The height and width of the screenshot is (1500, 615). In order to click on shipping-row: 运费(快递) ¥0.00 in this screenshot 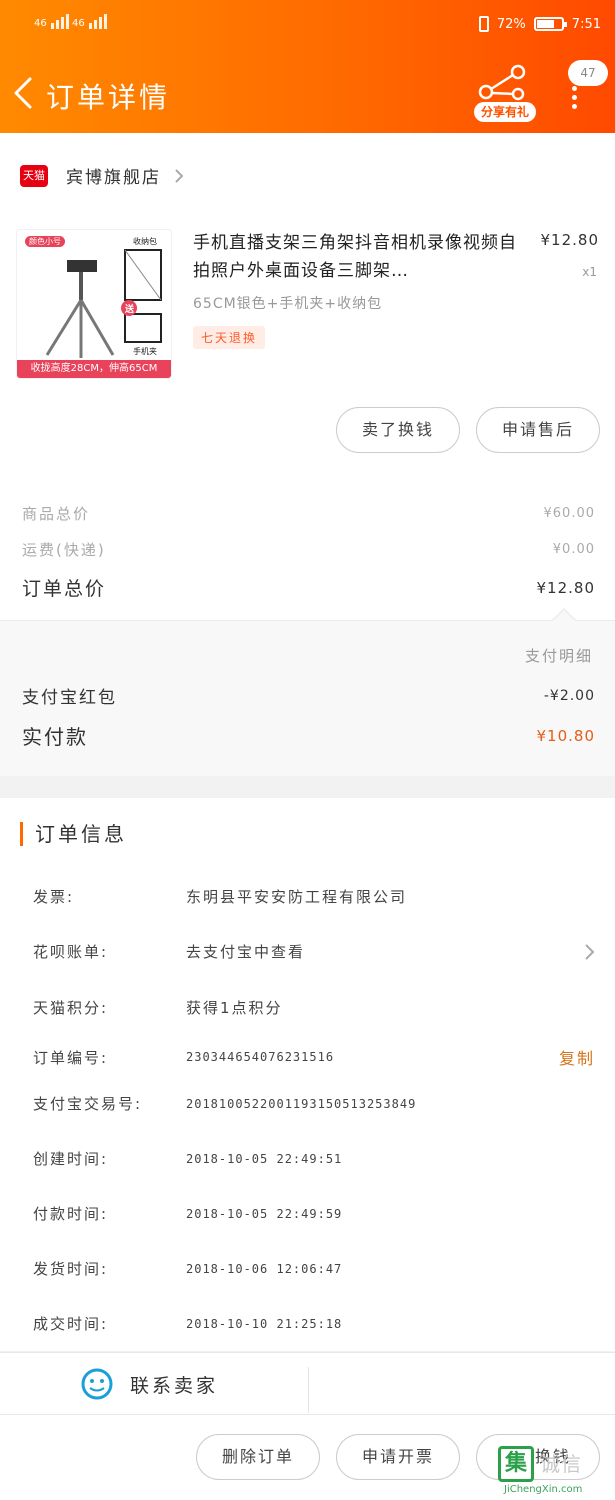, I will do `click(308, 549)`.